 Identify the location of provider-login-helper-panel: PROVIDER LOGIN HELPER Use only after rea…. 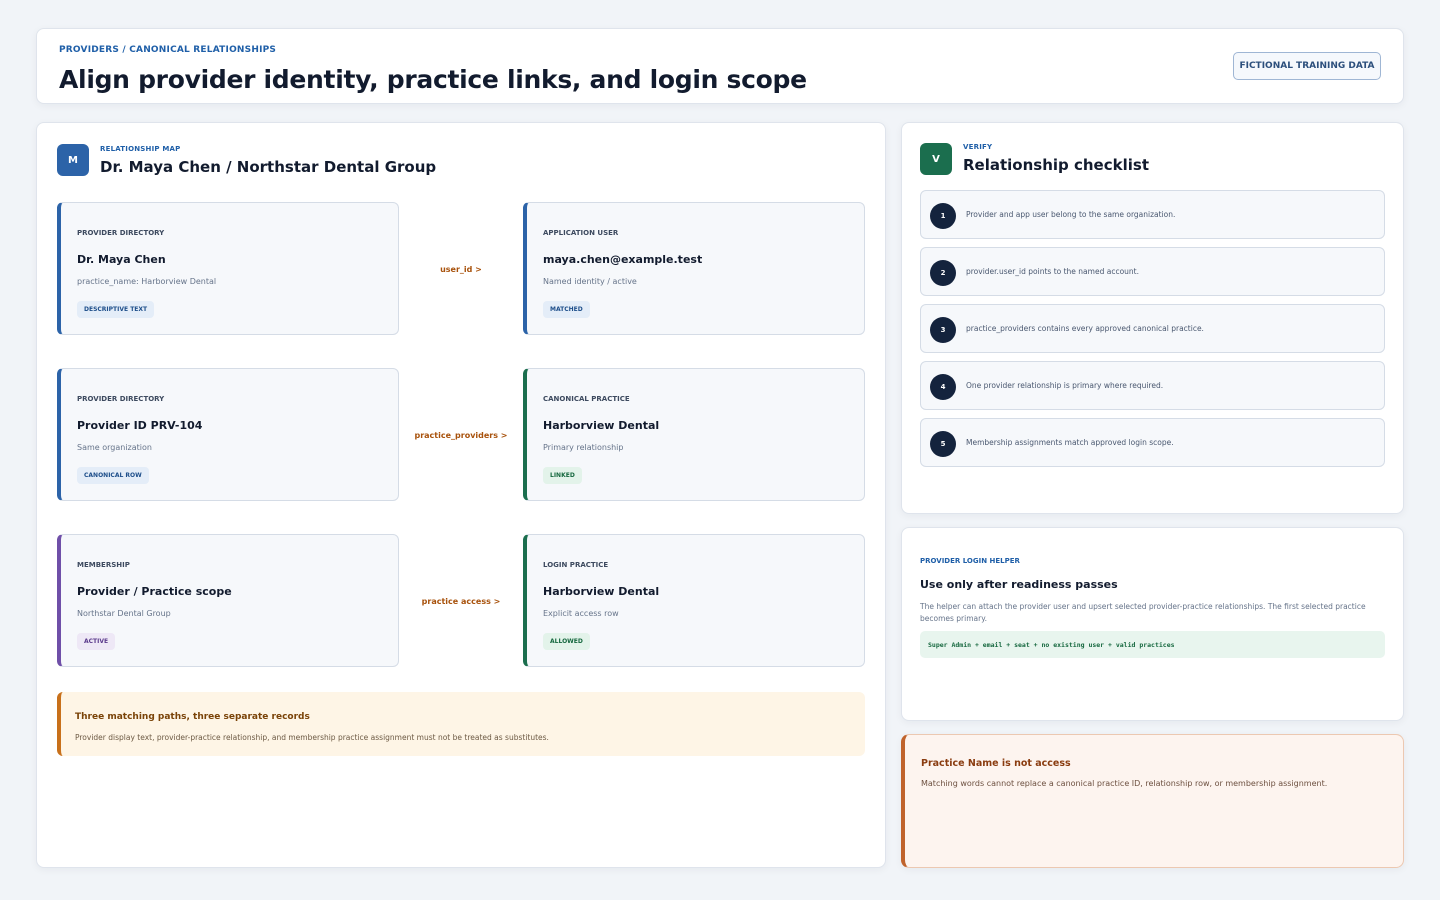
(1152, 624).